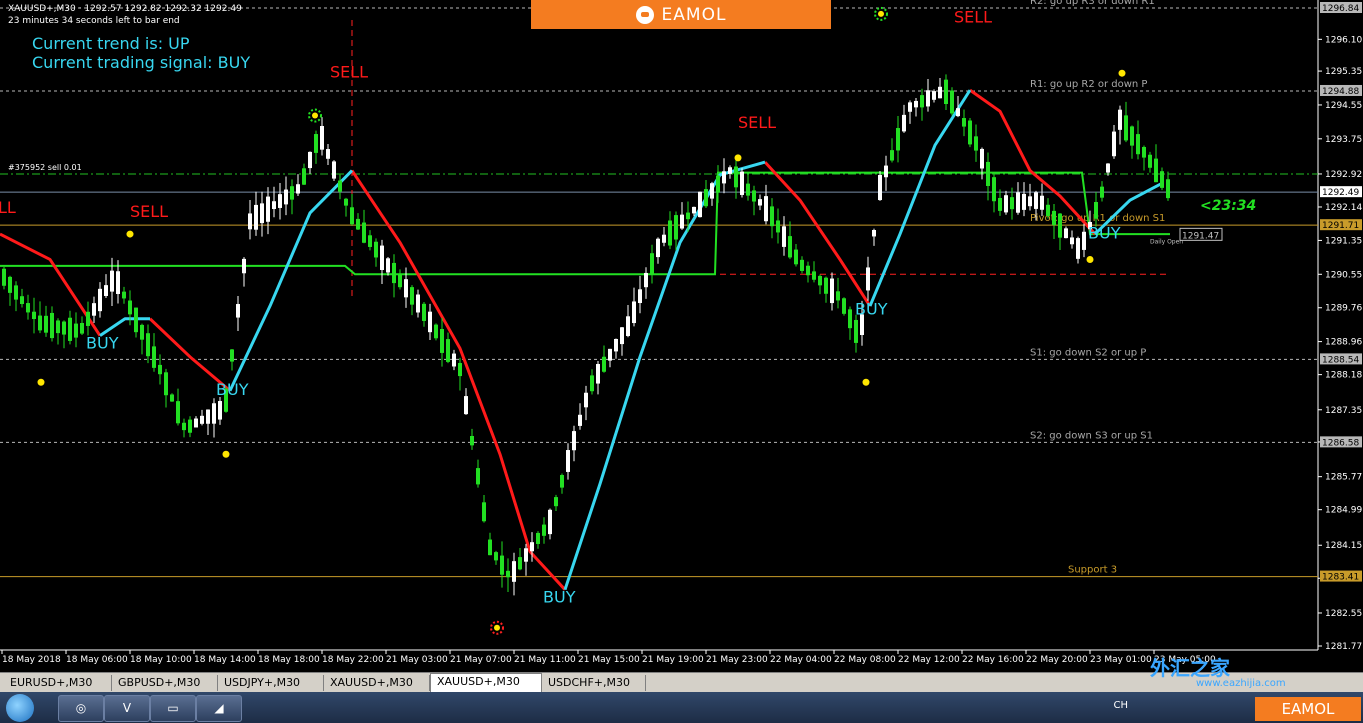  Describe the element at coordinates (1120, 705) in the screenshot. I see `tray-language: CH` at that location.